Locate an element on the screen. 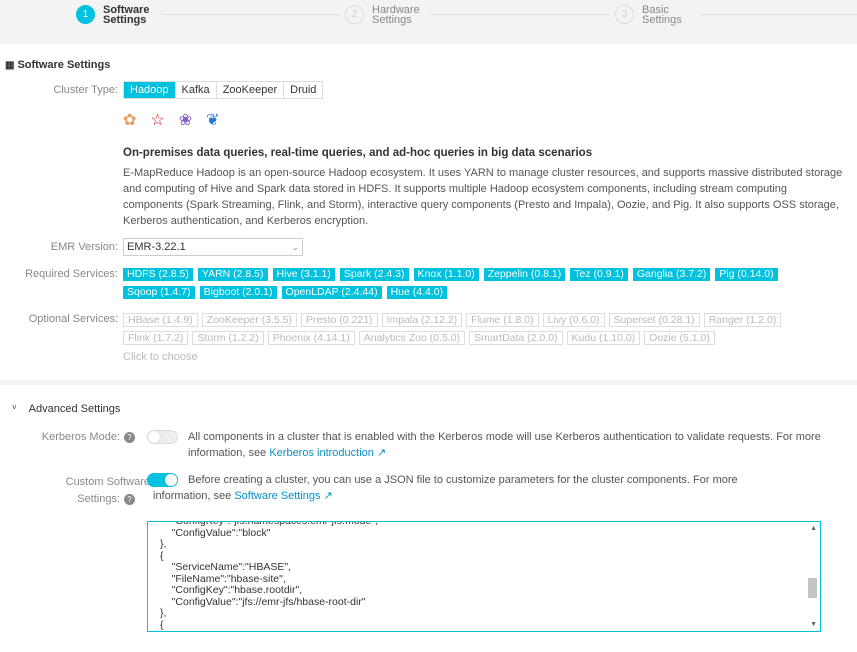 Image resolution: width=857 pixels, height=652 pixels. chevron-down-icon: ˅ is located at coordinates (14, 407).